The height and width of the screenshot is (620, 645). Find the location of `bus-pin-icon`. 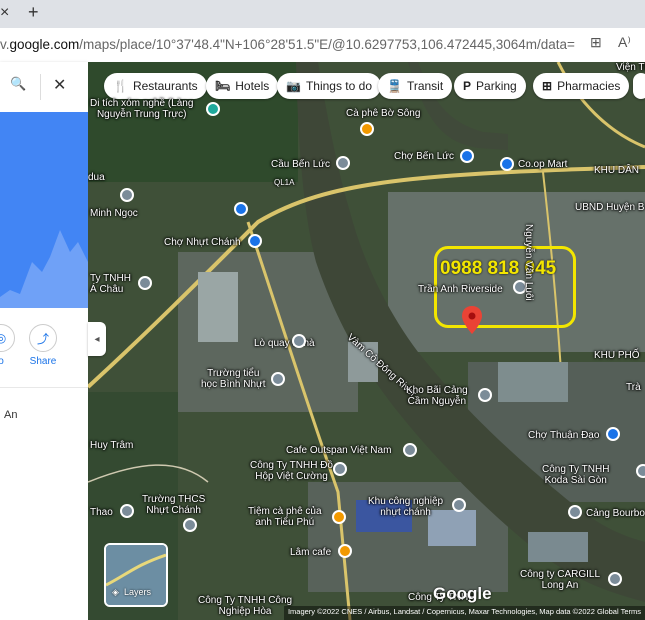

bus-pin-icon is located at coordinates (241, 209).